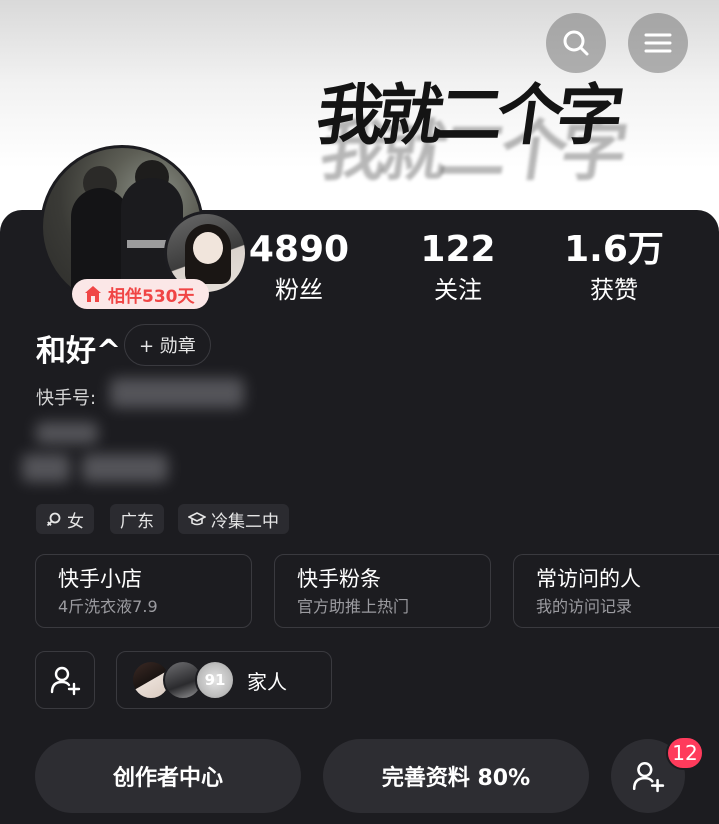 The image size is (719, 824). What do you see at coordinates (79, 351) in the screenshot?
I see `username: 和好^` at bounding box center [79, 351].